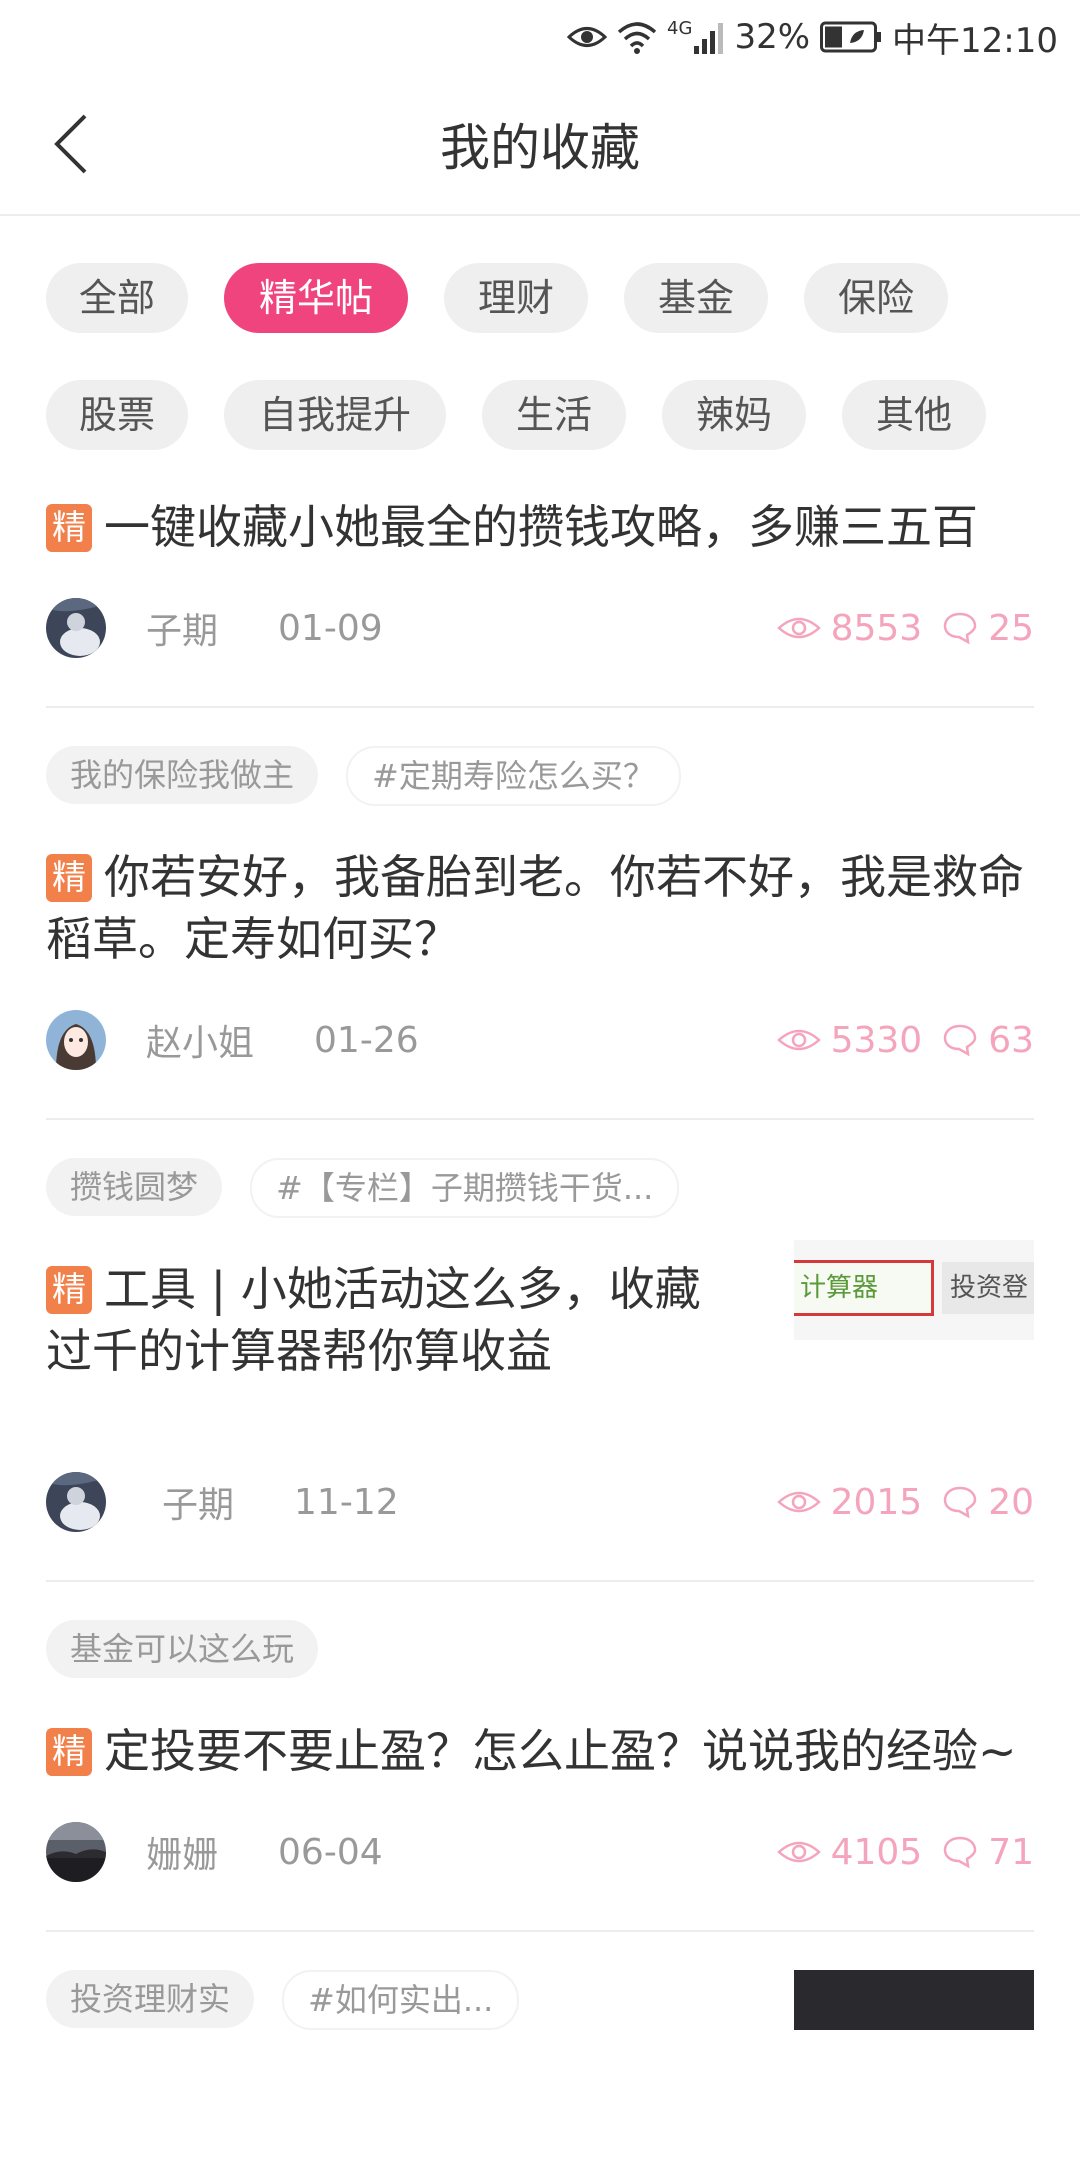 The width and height of the screenshot is (1080, 2160). I want to click on post-topic-tag: #定期寿险怎么买？, so click(513, 776).